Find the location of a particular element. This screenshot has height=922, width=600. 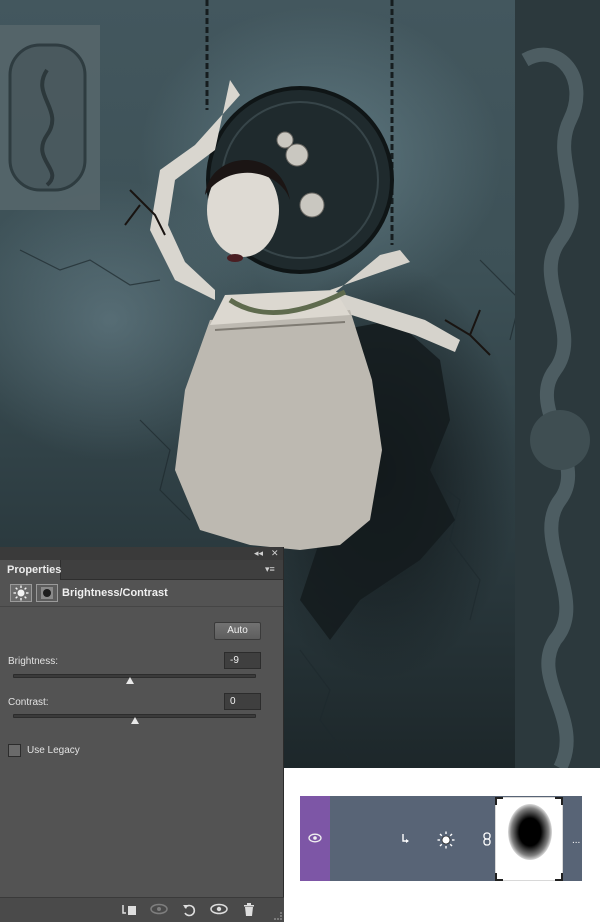

visibility-toggle is located at coordinates (315, 838).